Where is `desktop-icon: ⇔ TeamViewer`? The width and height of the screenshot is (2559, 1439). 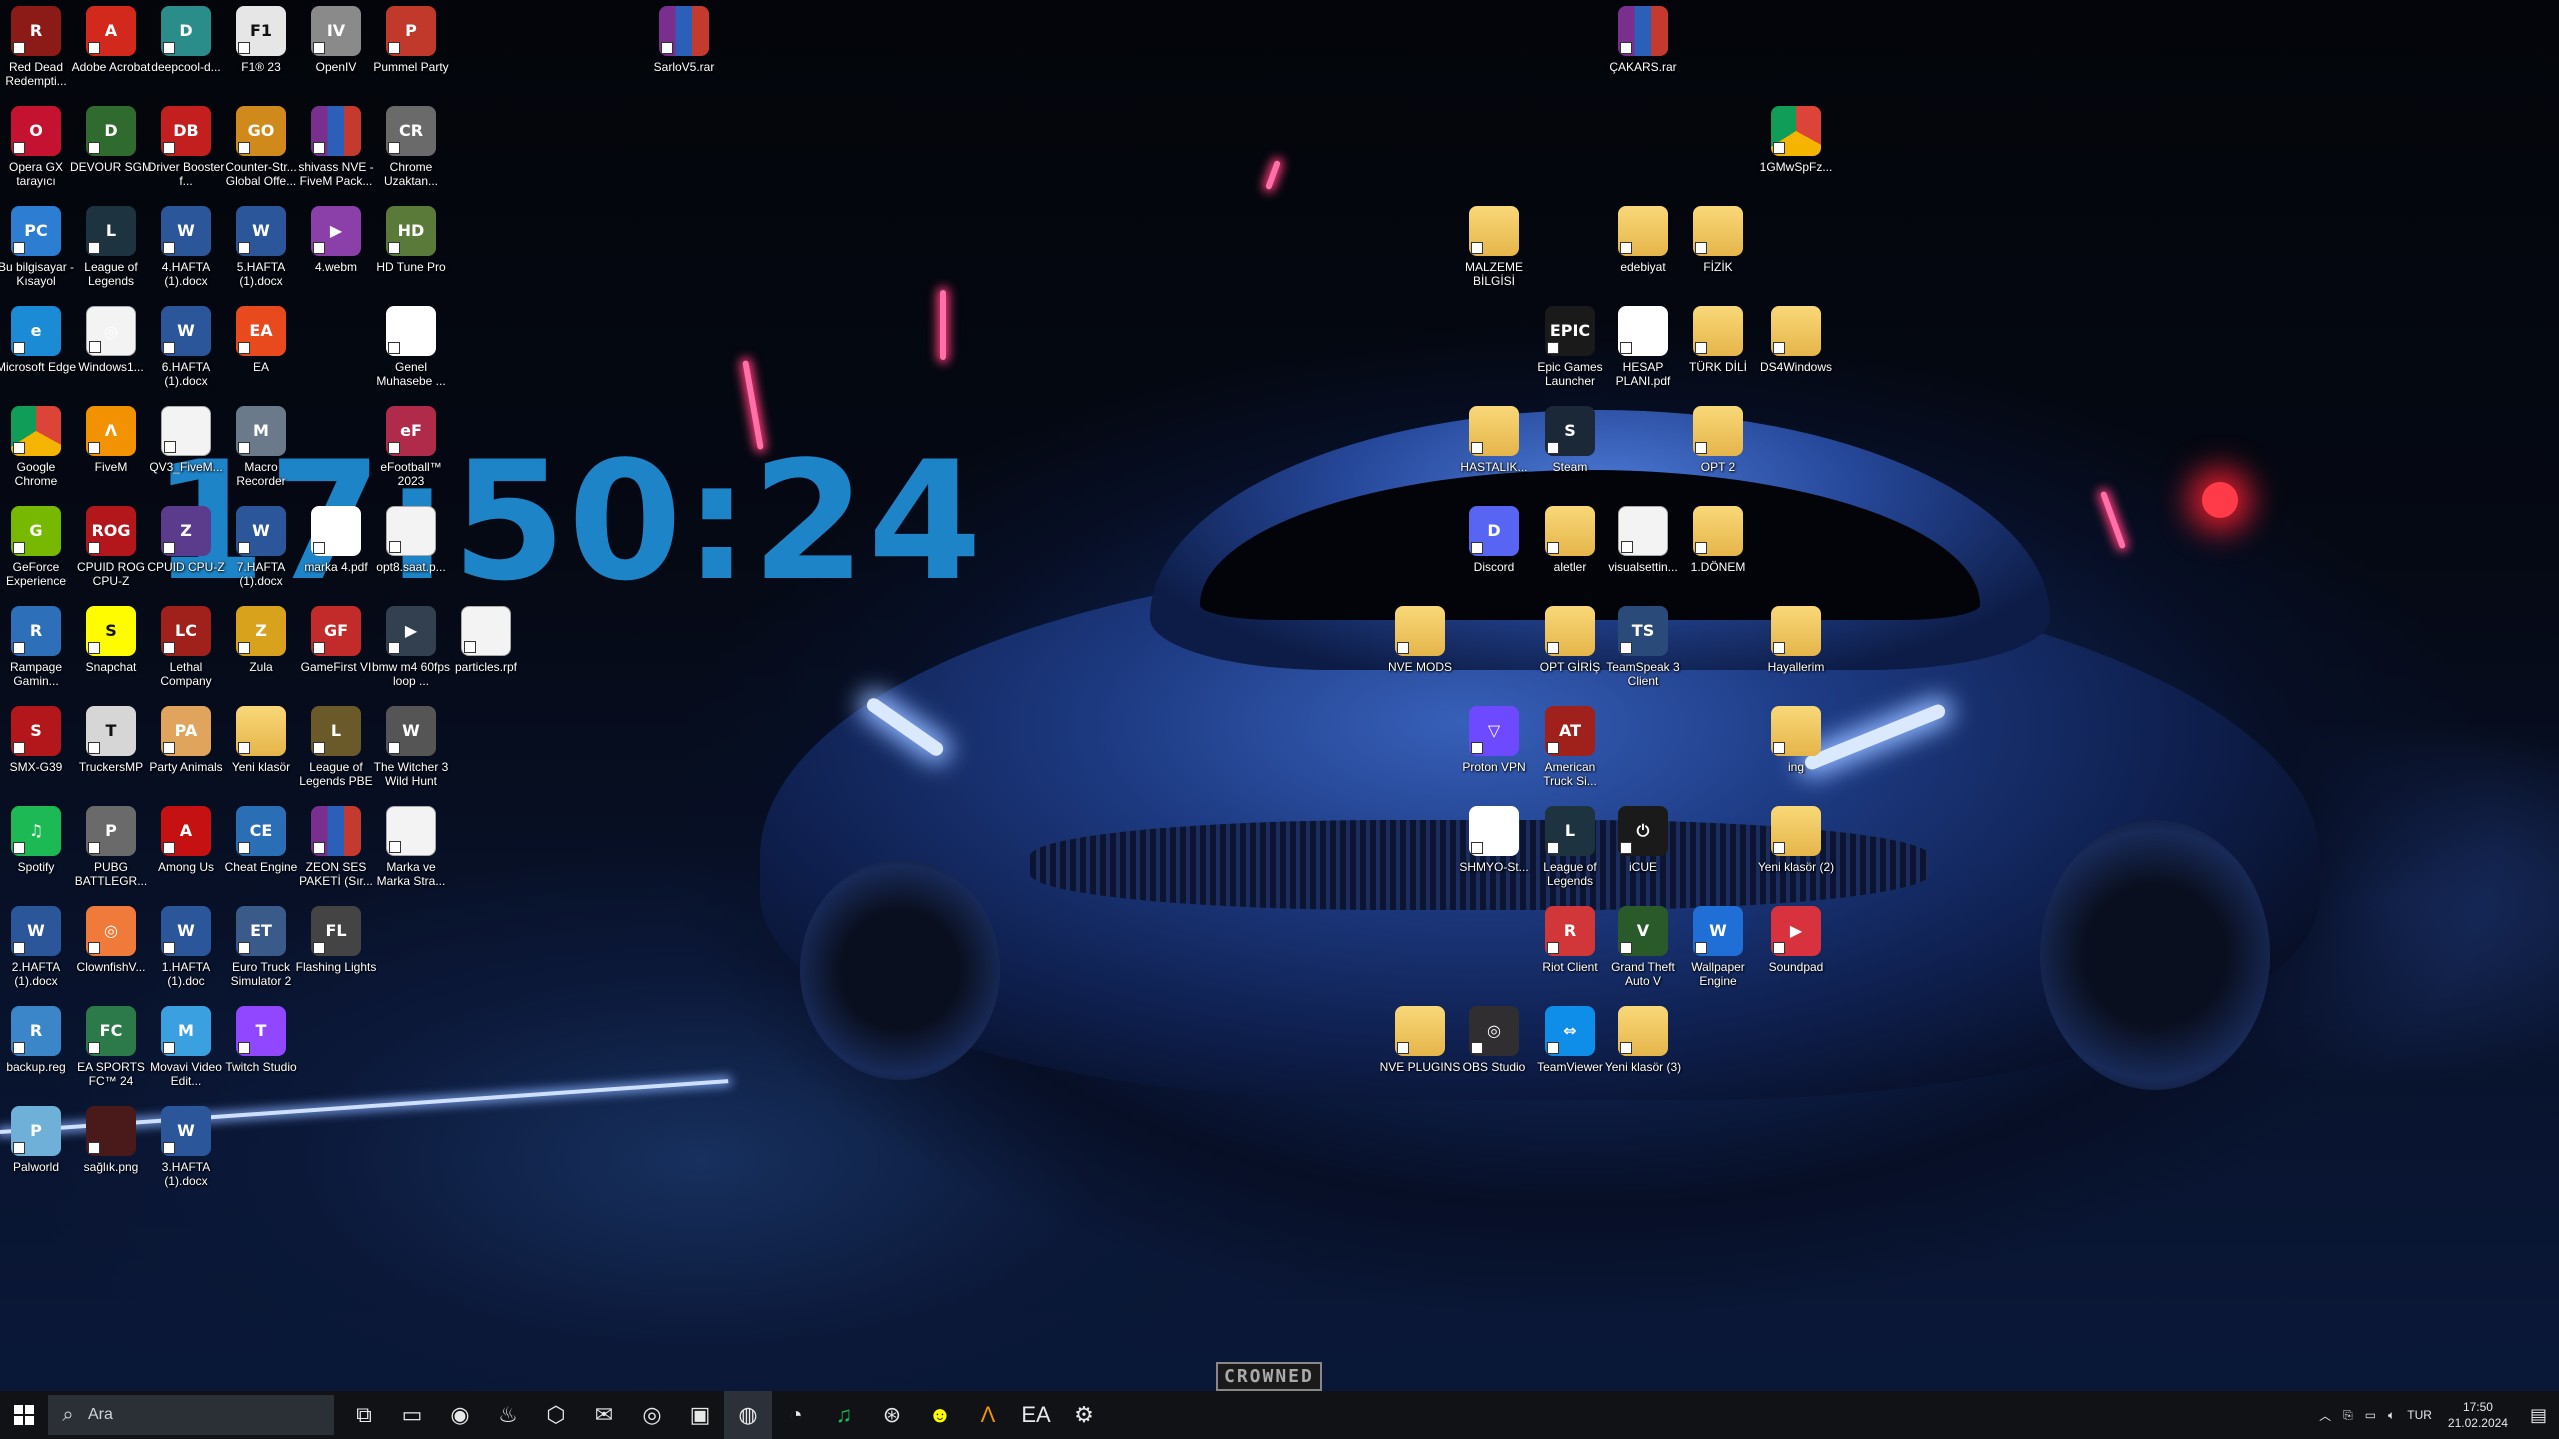 desktop-icon: ⇔ TeamViewer is located at coordinates (1570, 1056).